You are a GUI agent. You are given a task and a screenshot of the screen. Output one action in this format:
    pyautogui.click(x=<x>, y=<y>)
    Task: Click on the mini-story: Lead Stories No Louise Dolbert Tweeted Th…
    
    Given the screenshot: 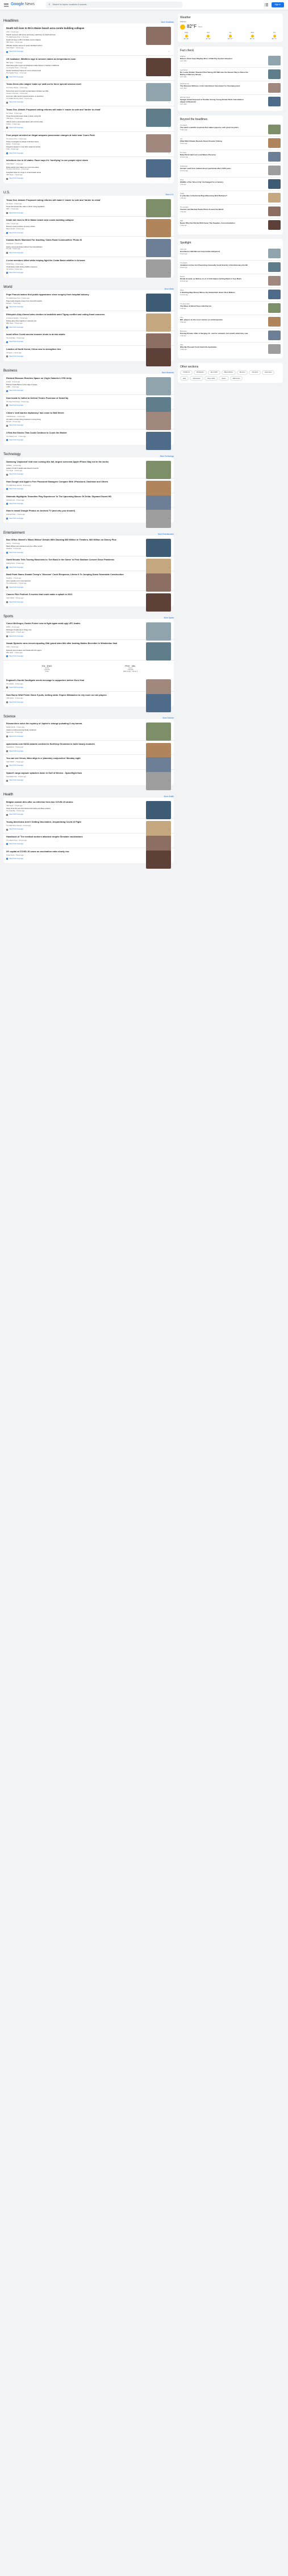 What is the action you would take?
    pyautogui.click(x=231, y=75)
    